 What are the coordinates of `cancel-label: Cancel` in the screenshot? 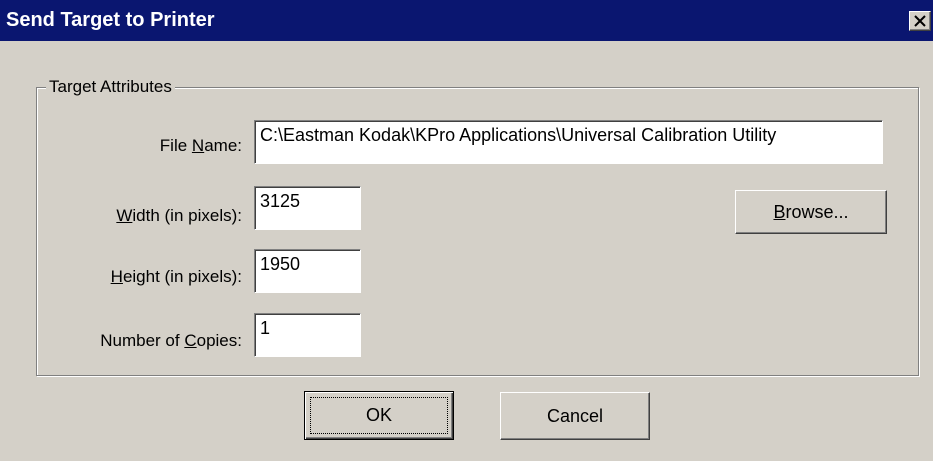 It's located at (575, 416).